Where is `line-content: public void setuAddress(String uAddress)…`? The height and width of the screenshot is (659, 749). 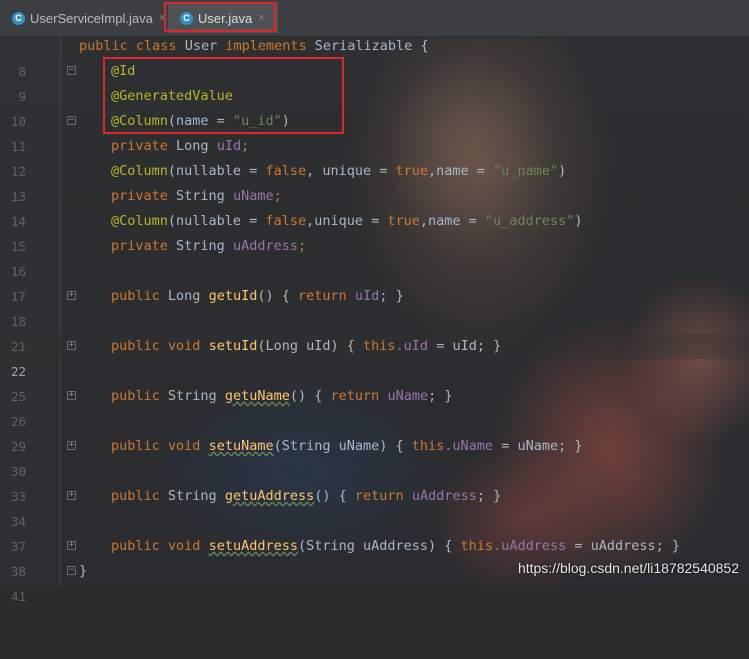
line-content: public void setuAddress(String uAddress)… is located at coordinates (396, 546).